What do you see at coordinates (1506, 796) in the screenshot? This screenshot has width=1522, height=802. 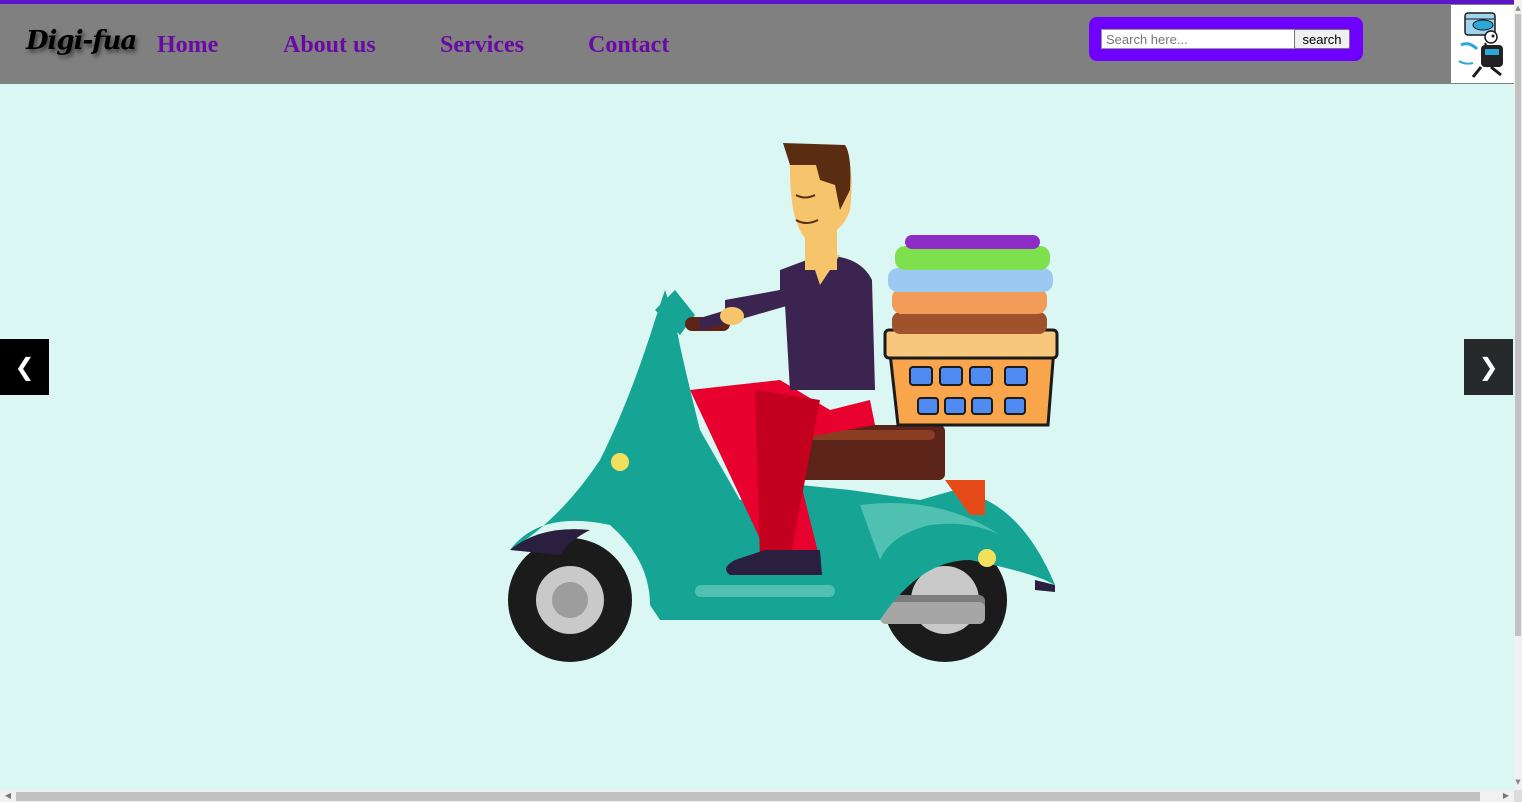 I see `scroll-right-arrow-icon: ▶` at bounding box center [1506, 796].